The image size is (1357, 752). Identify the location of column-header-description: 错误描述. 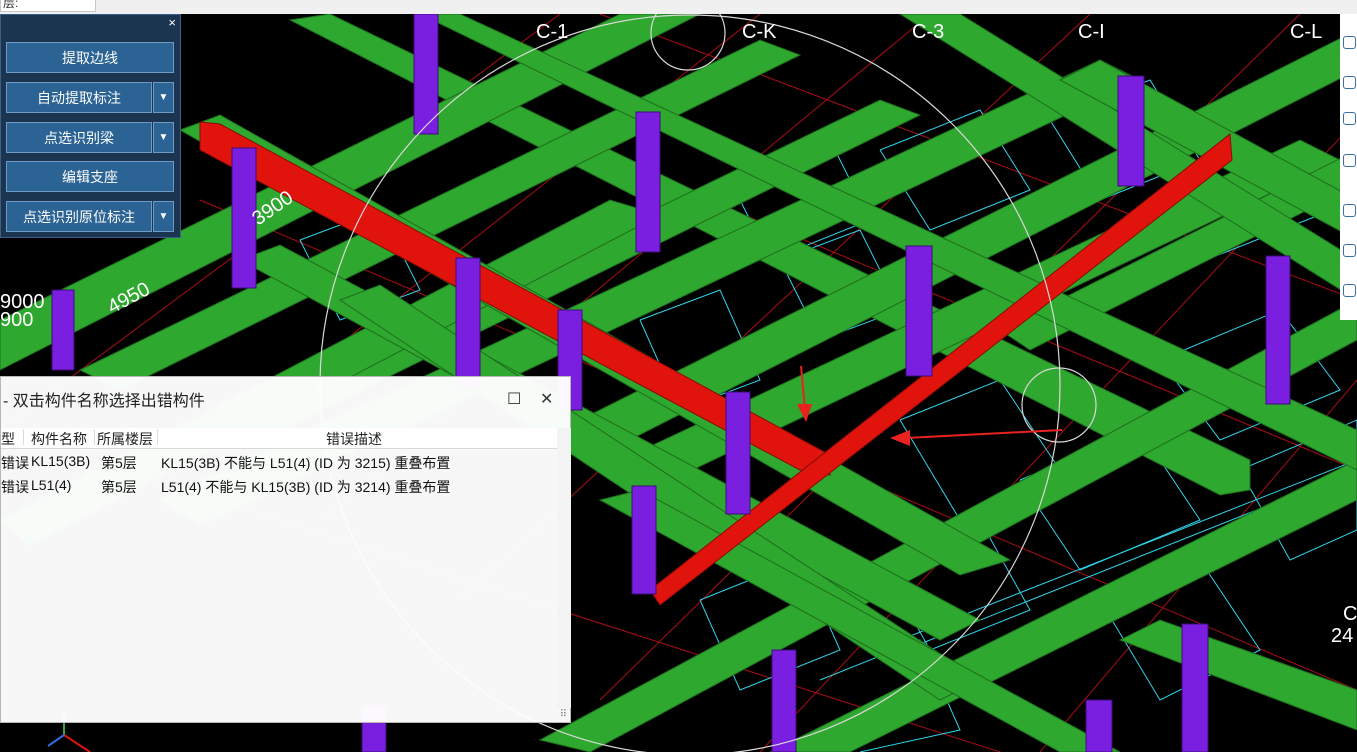
(354, 439).